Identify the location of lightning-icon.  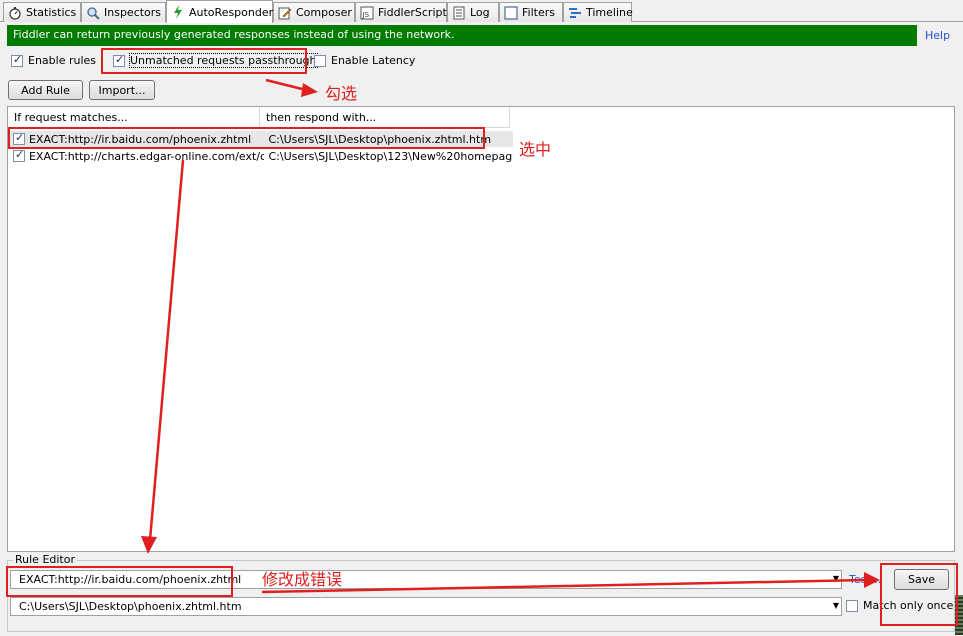
(178, 12).